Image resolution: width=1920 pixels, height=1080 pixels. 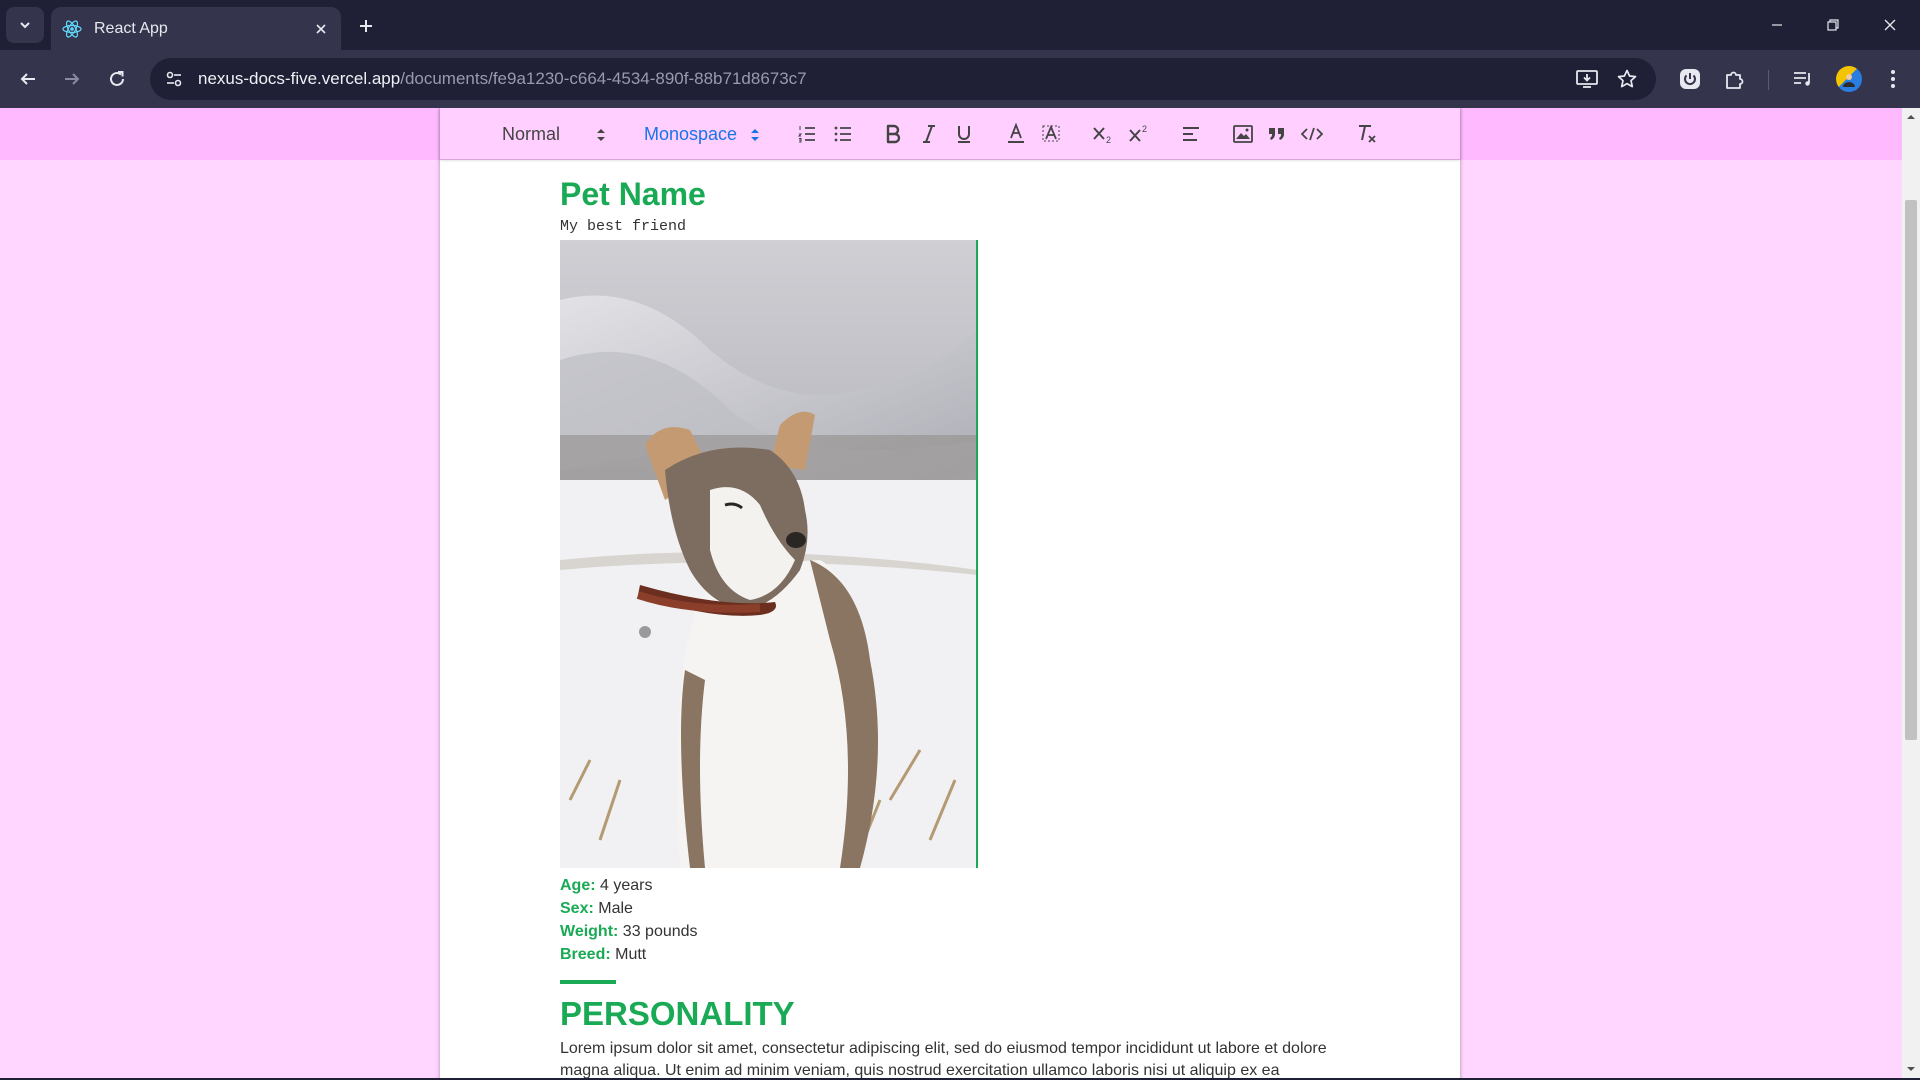 I want to click on bullet-list-icon, so click(x=842, y=134).